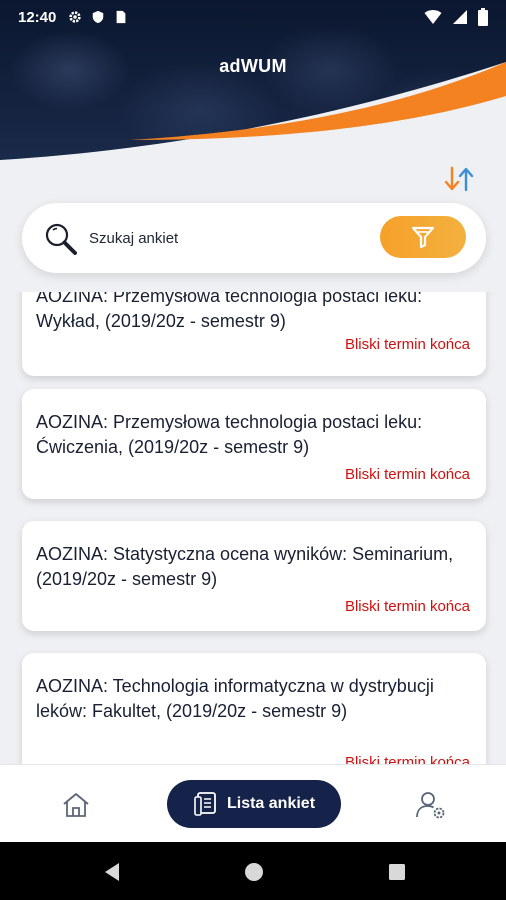 The image size is (506, 900). I want to click on sort-icon, so click(460, 179).